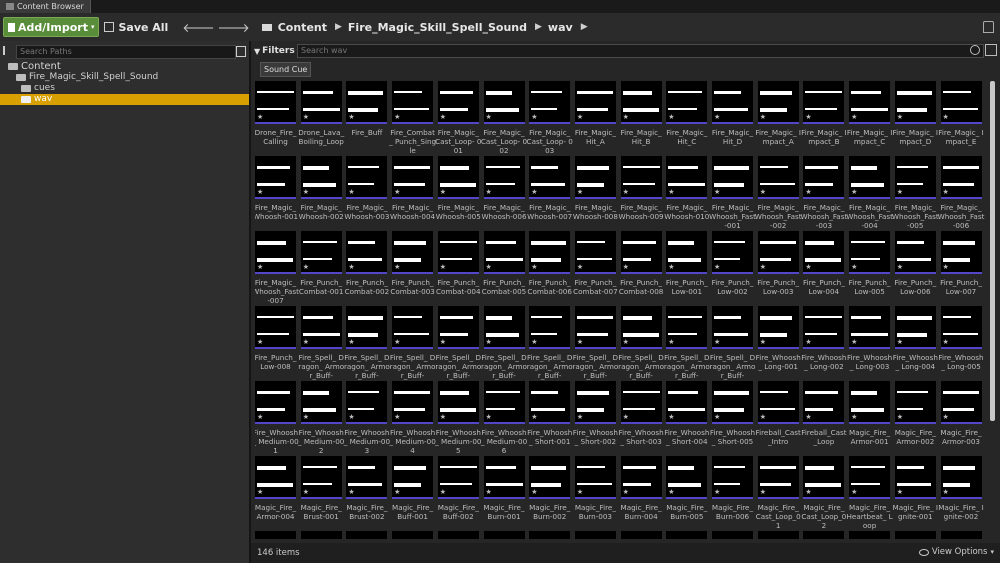  I want to click on asset-label: Fireball_Cast _Loop, so click(824, 437).